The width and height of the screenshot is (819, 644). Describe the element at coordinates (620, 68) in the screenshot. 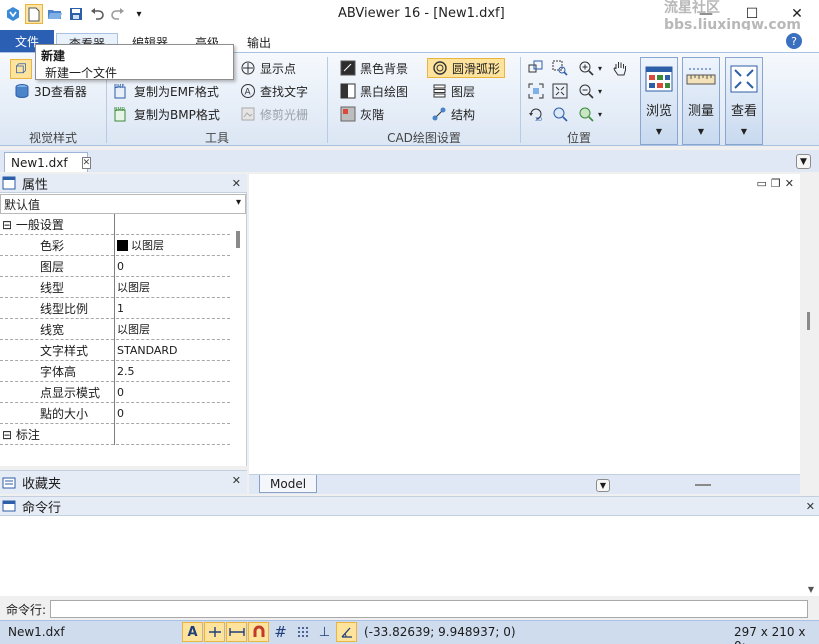

I see `pan-hand-button` at that location.